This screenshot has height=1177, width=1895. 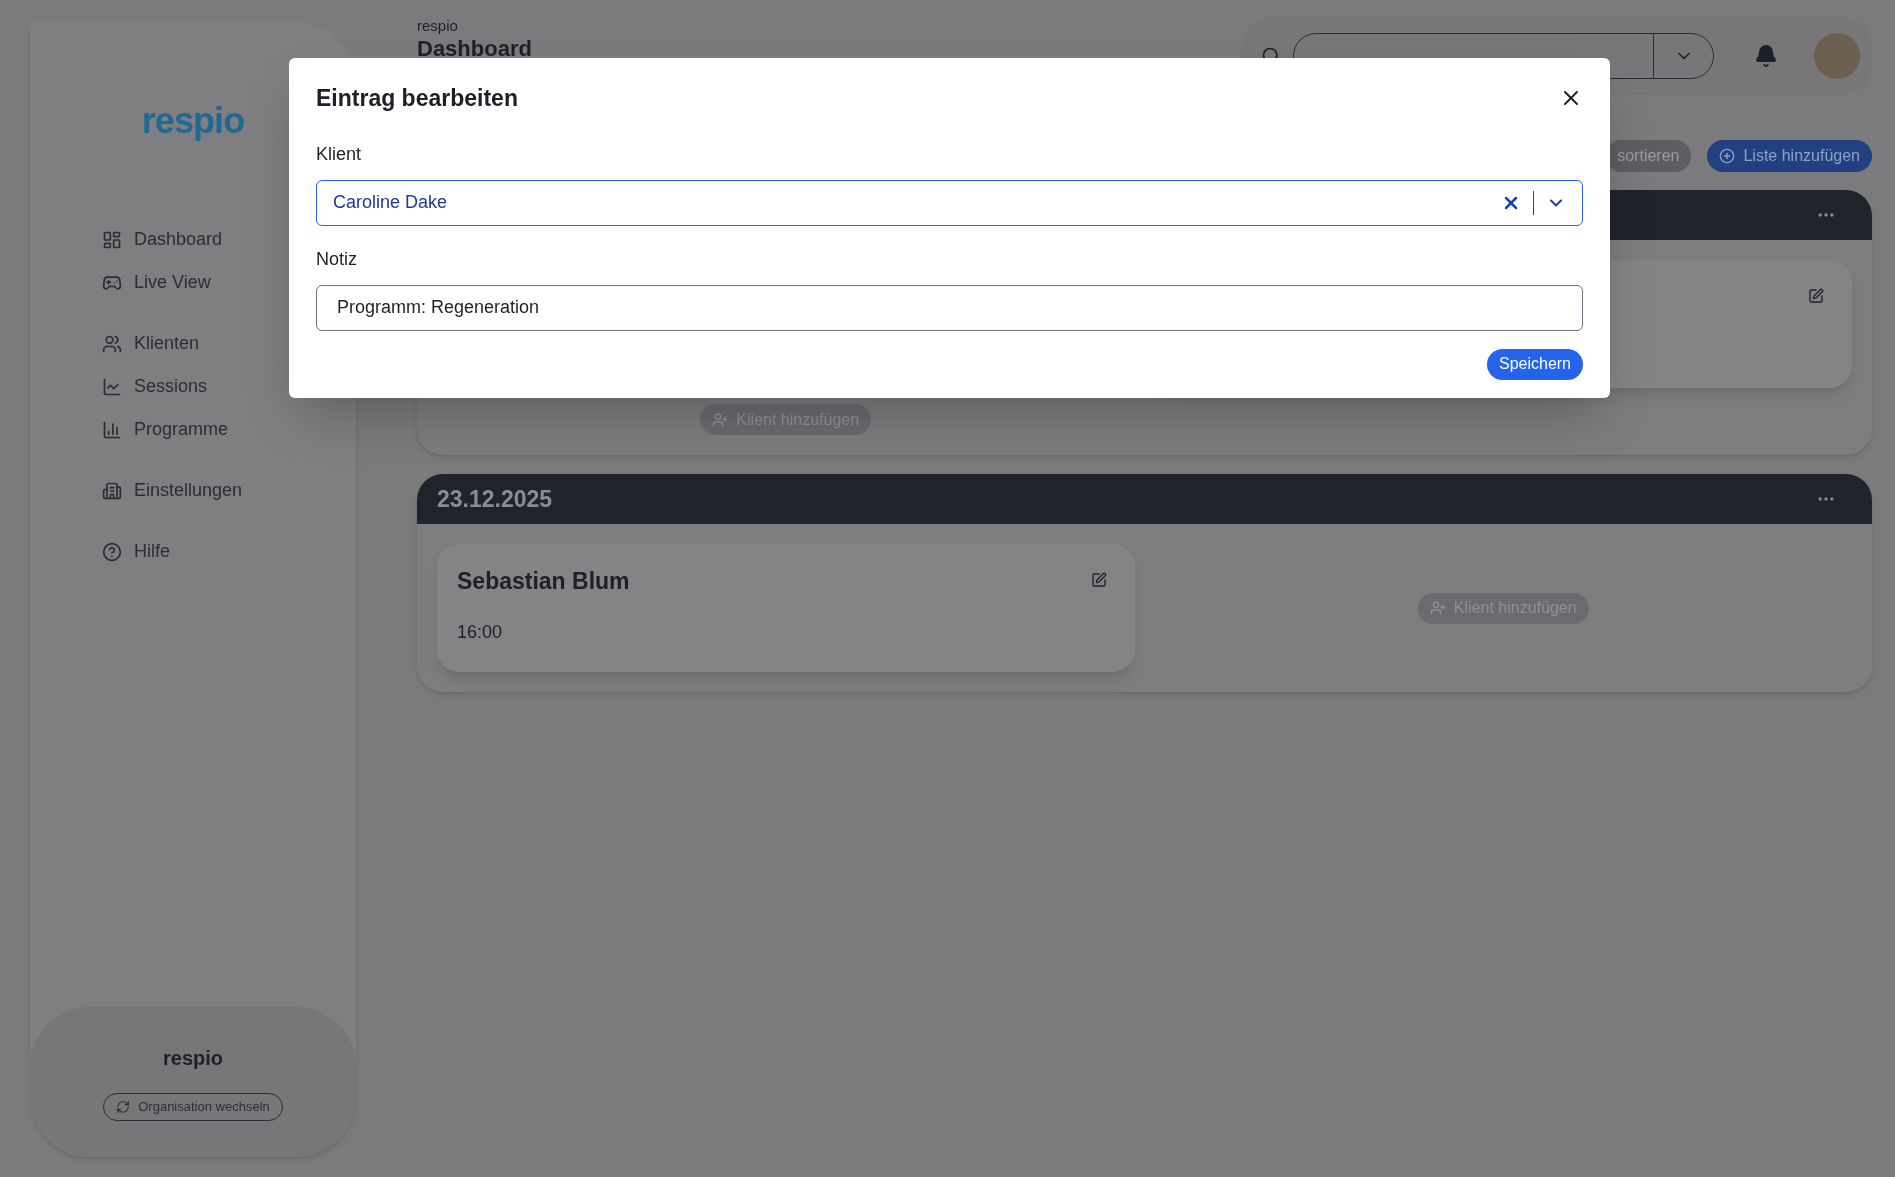 I want to click on add-list-button: Liste hinzufügen, so click(x=1789, y=156).